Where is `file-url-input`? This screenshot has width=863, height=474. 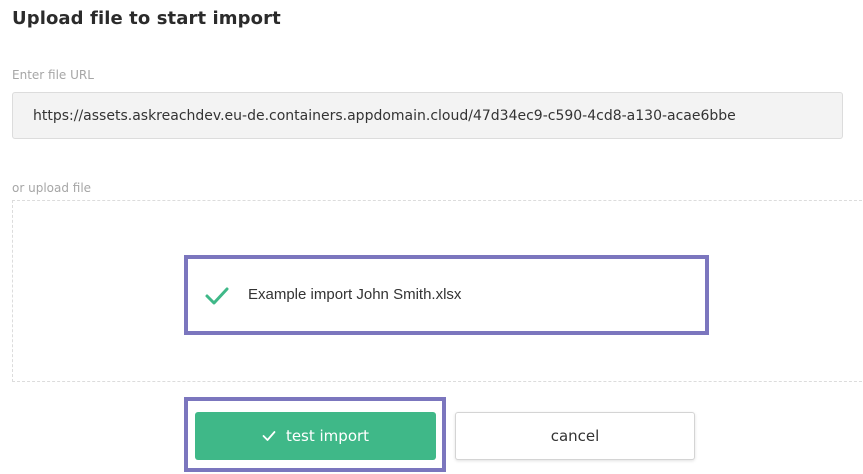 file-url-input is located at coordinates (427, 115).